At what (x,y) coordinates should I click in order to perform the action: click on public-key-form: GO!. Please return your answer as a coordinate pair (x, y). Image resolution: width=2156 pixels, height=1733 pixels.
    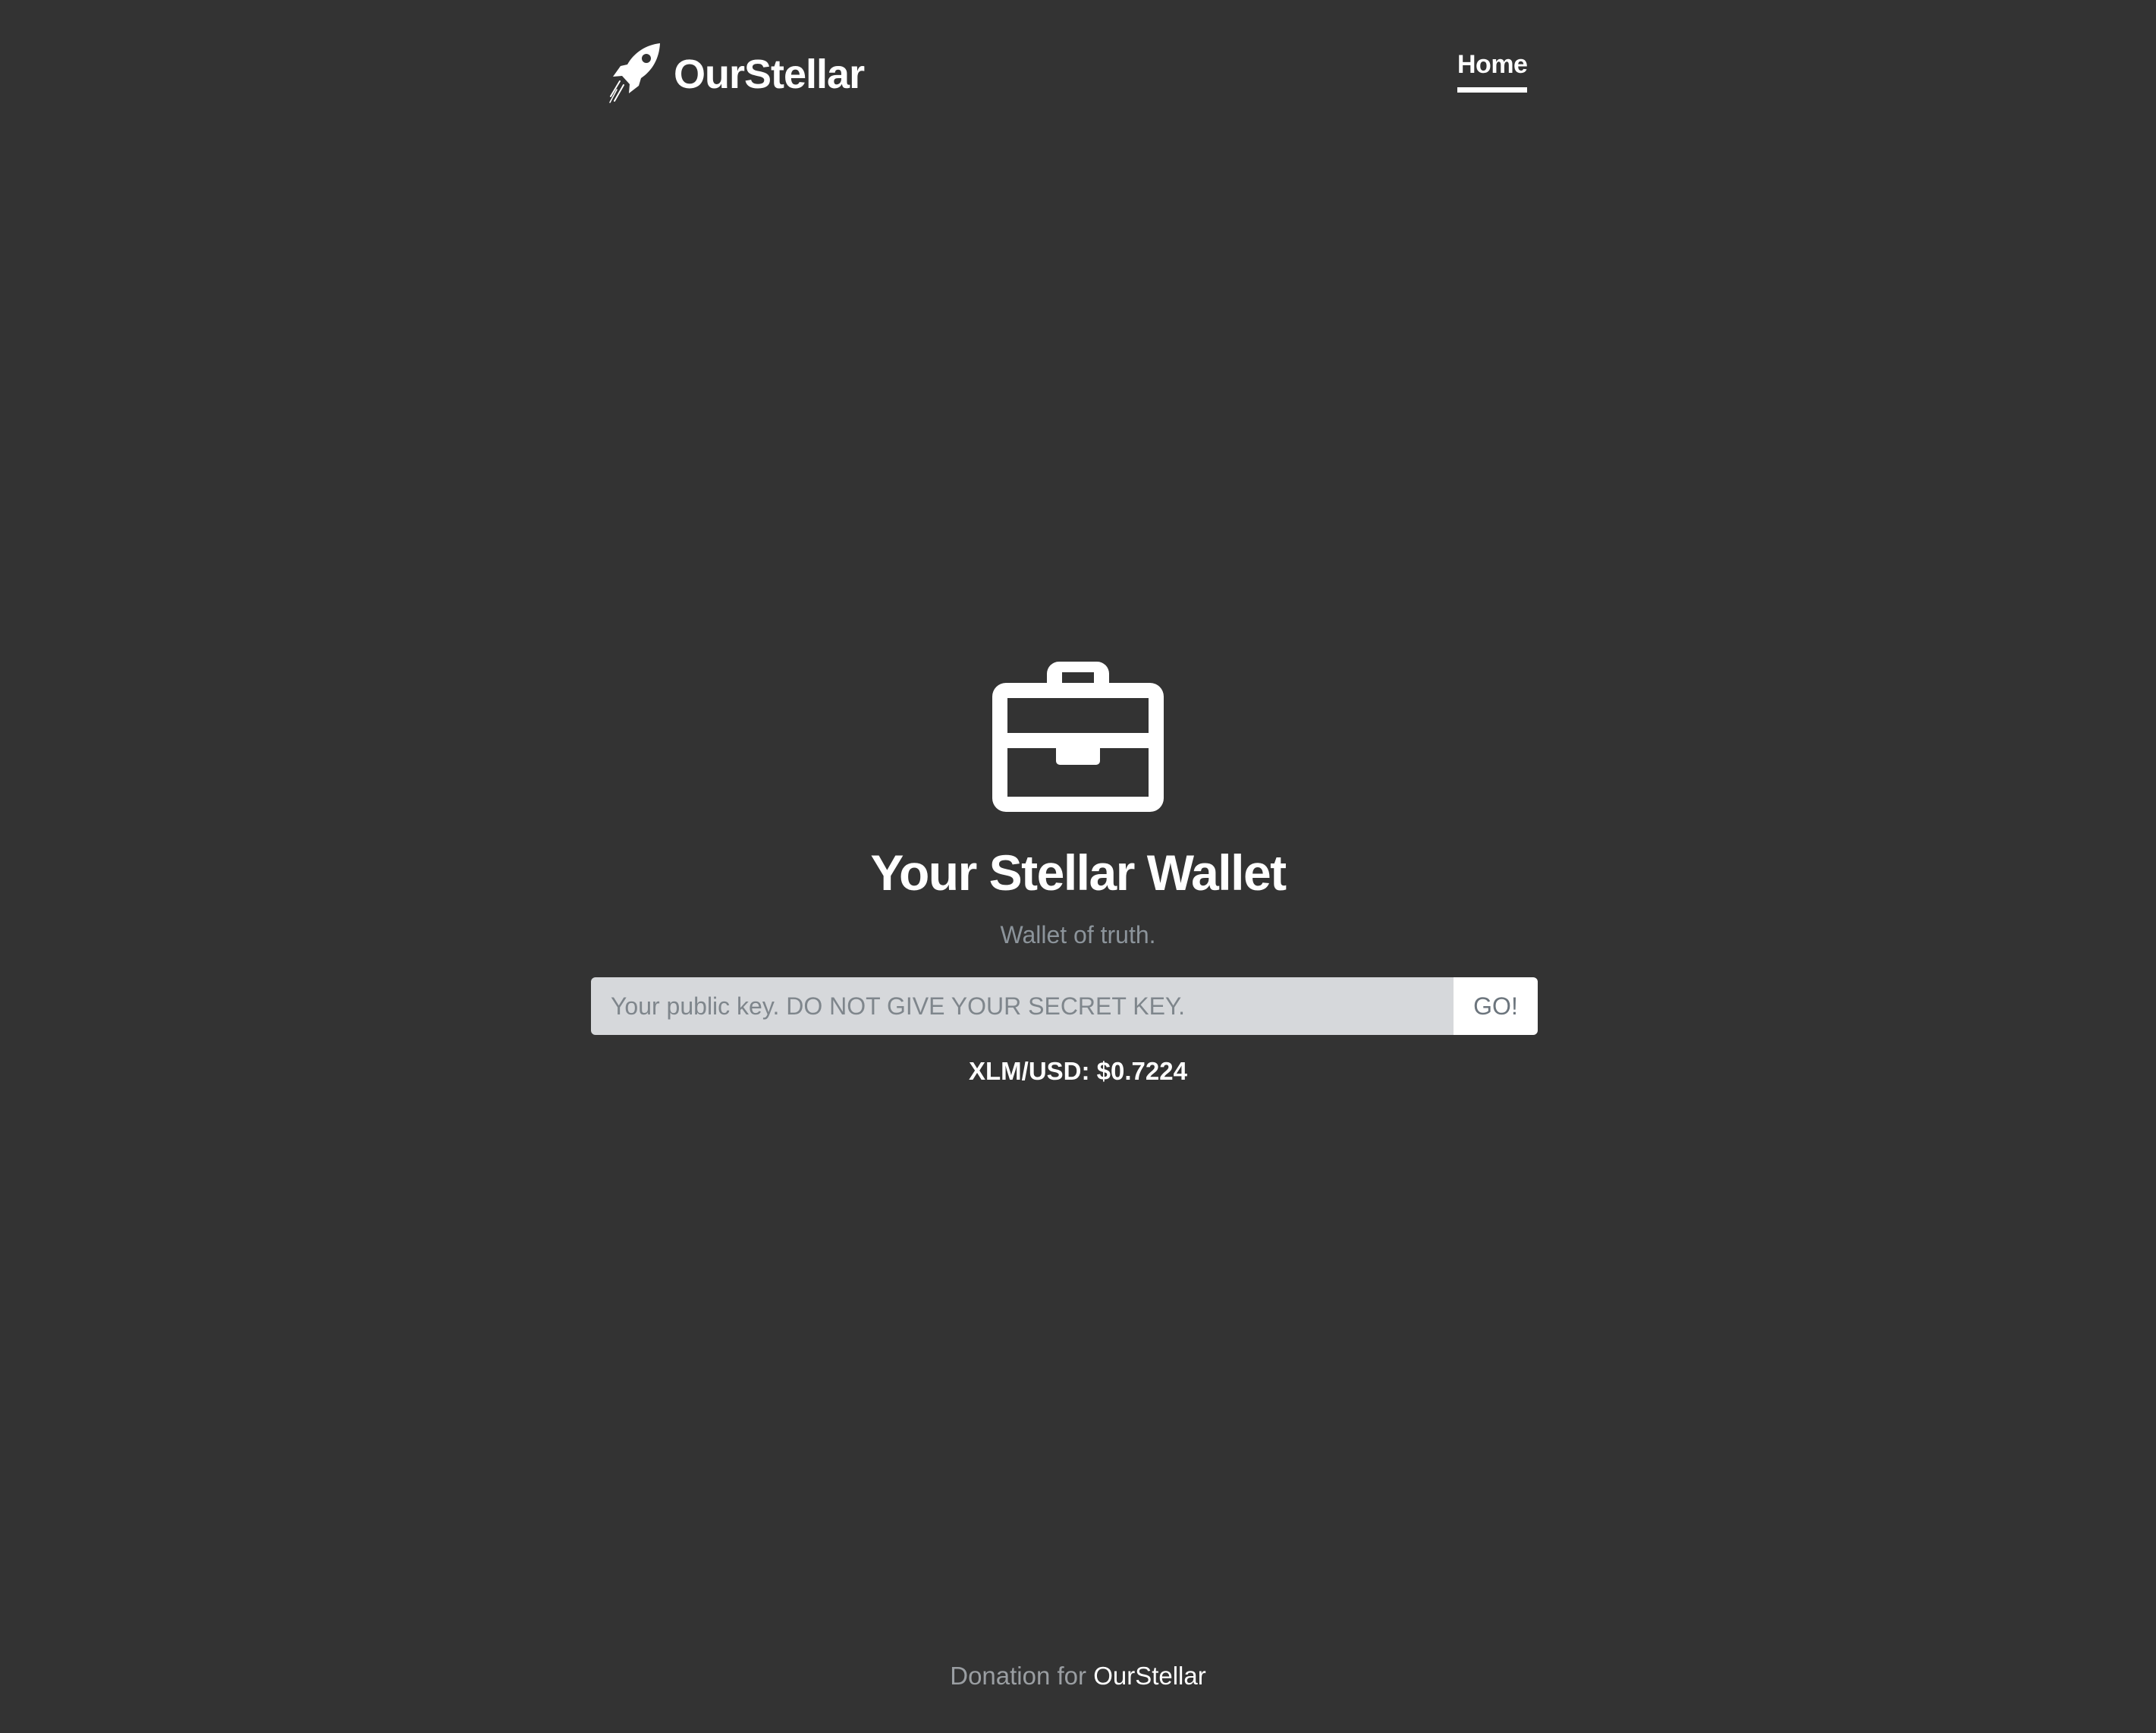
    Looking at the image, I should click on (1064, 1006).